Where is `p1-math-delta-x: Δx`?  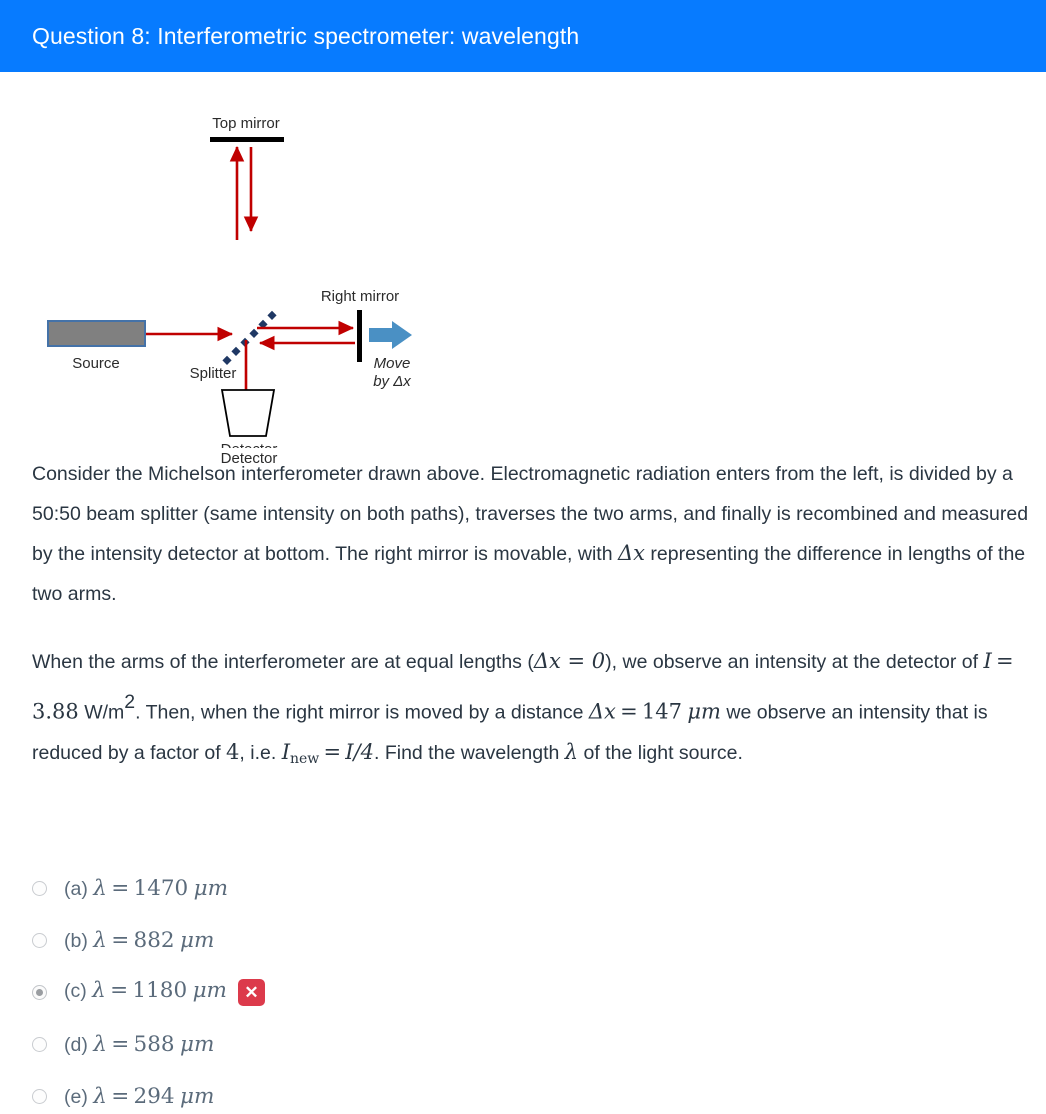 p1-math-delta-x: Δx is located at coordinates (631, 553).